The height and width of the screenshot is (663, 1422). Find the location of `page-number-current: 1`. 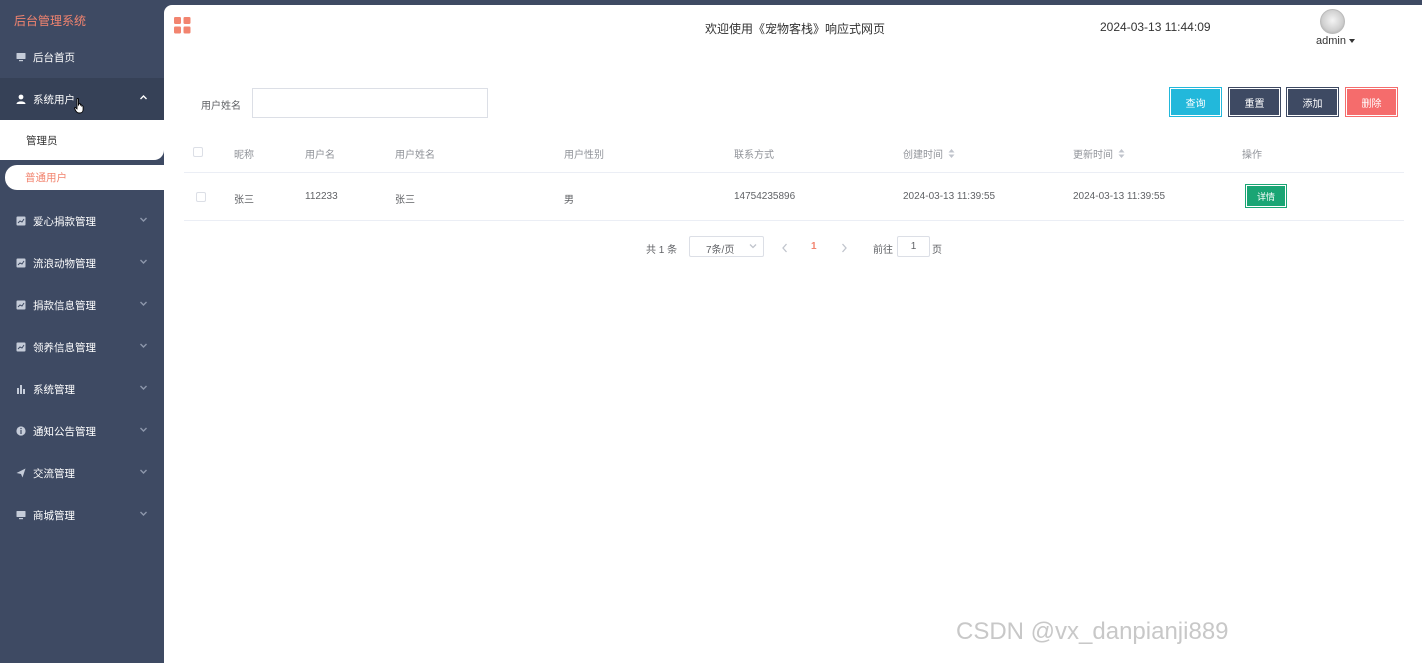

page-number-current: 1 is located at coordinates (814, 246).